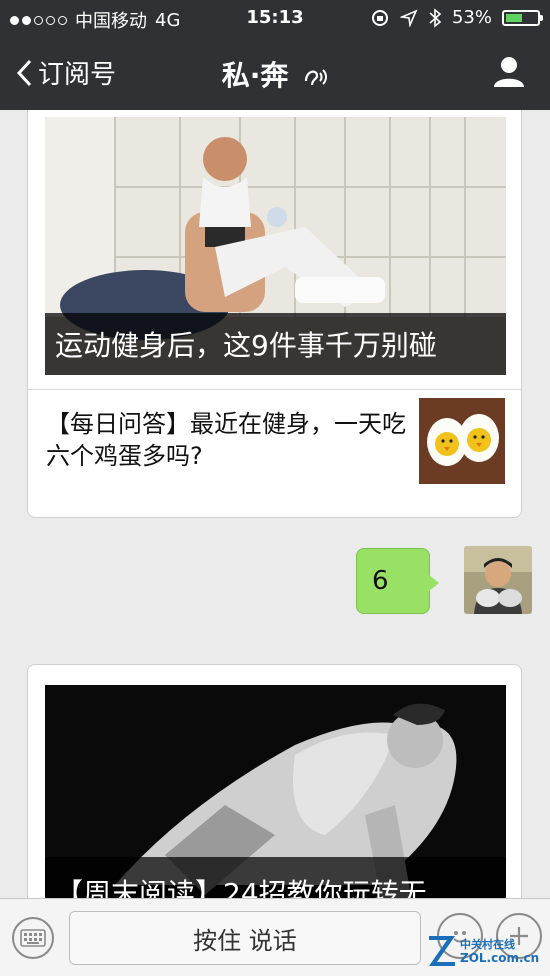 This screenshot has width=550, height=976. What do you see at coordinates (471, 17) in the screenshot?
I see `battery-percent: 53%` at bounding box center [471, 17].